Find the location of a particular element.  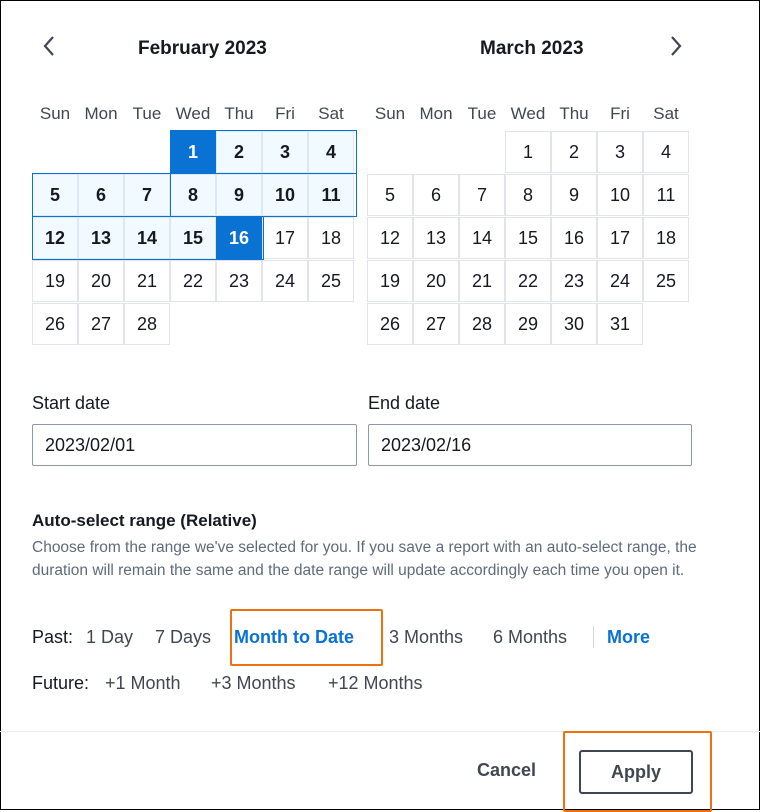

more-options-link: More is located at coordinates (628, 637).